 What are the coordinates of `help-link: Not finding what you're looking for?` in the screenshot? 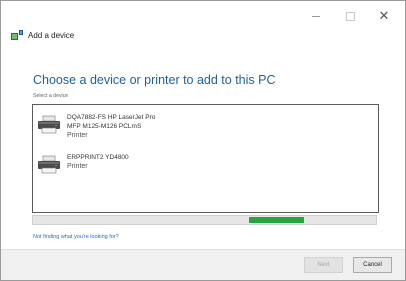 It's located at (76, 237).